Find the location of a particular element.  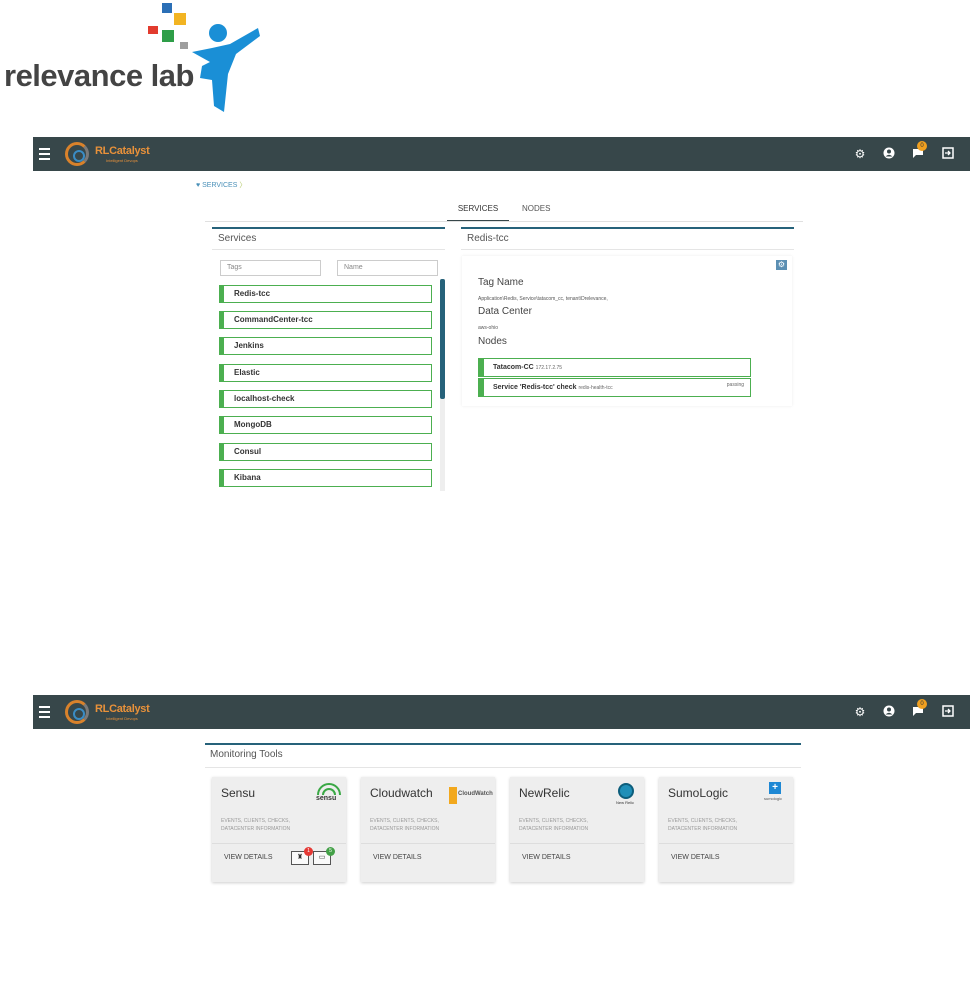

service-item: Kibana is located at coordinates (325, 478).